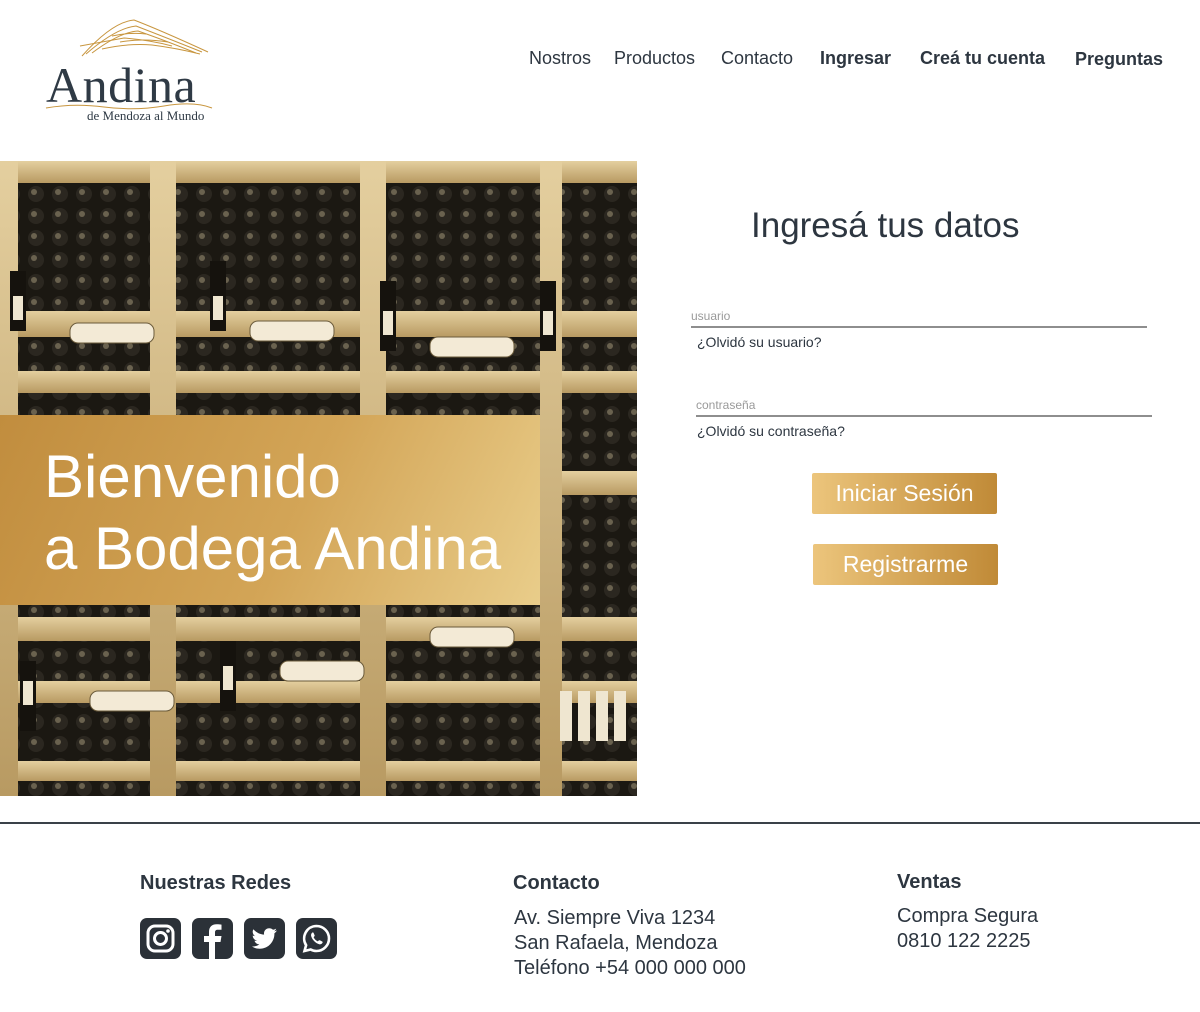  Describe the element at coordinates (967, 929) in the screenshot. I see `footer-sales-details: Compra Segura 0810 122 2225` at that location.